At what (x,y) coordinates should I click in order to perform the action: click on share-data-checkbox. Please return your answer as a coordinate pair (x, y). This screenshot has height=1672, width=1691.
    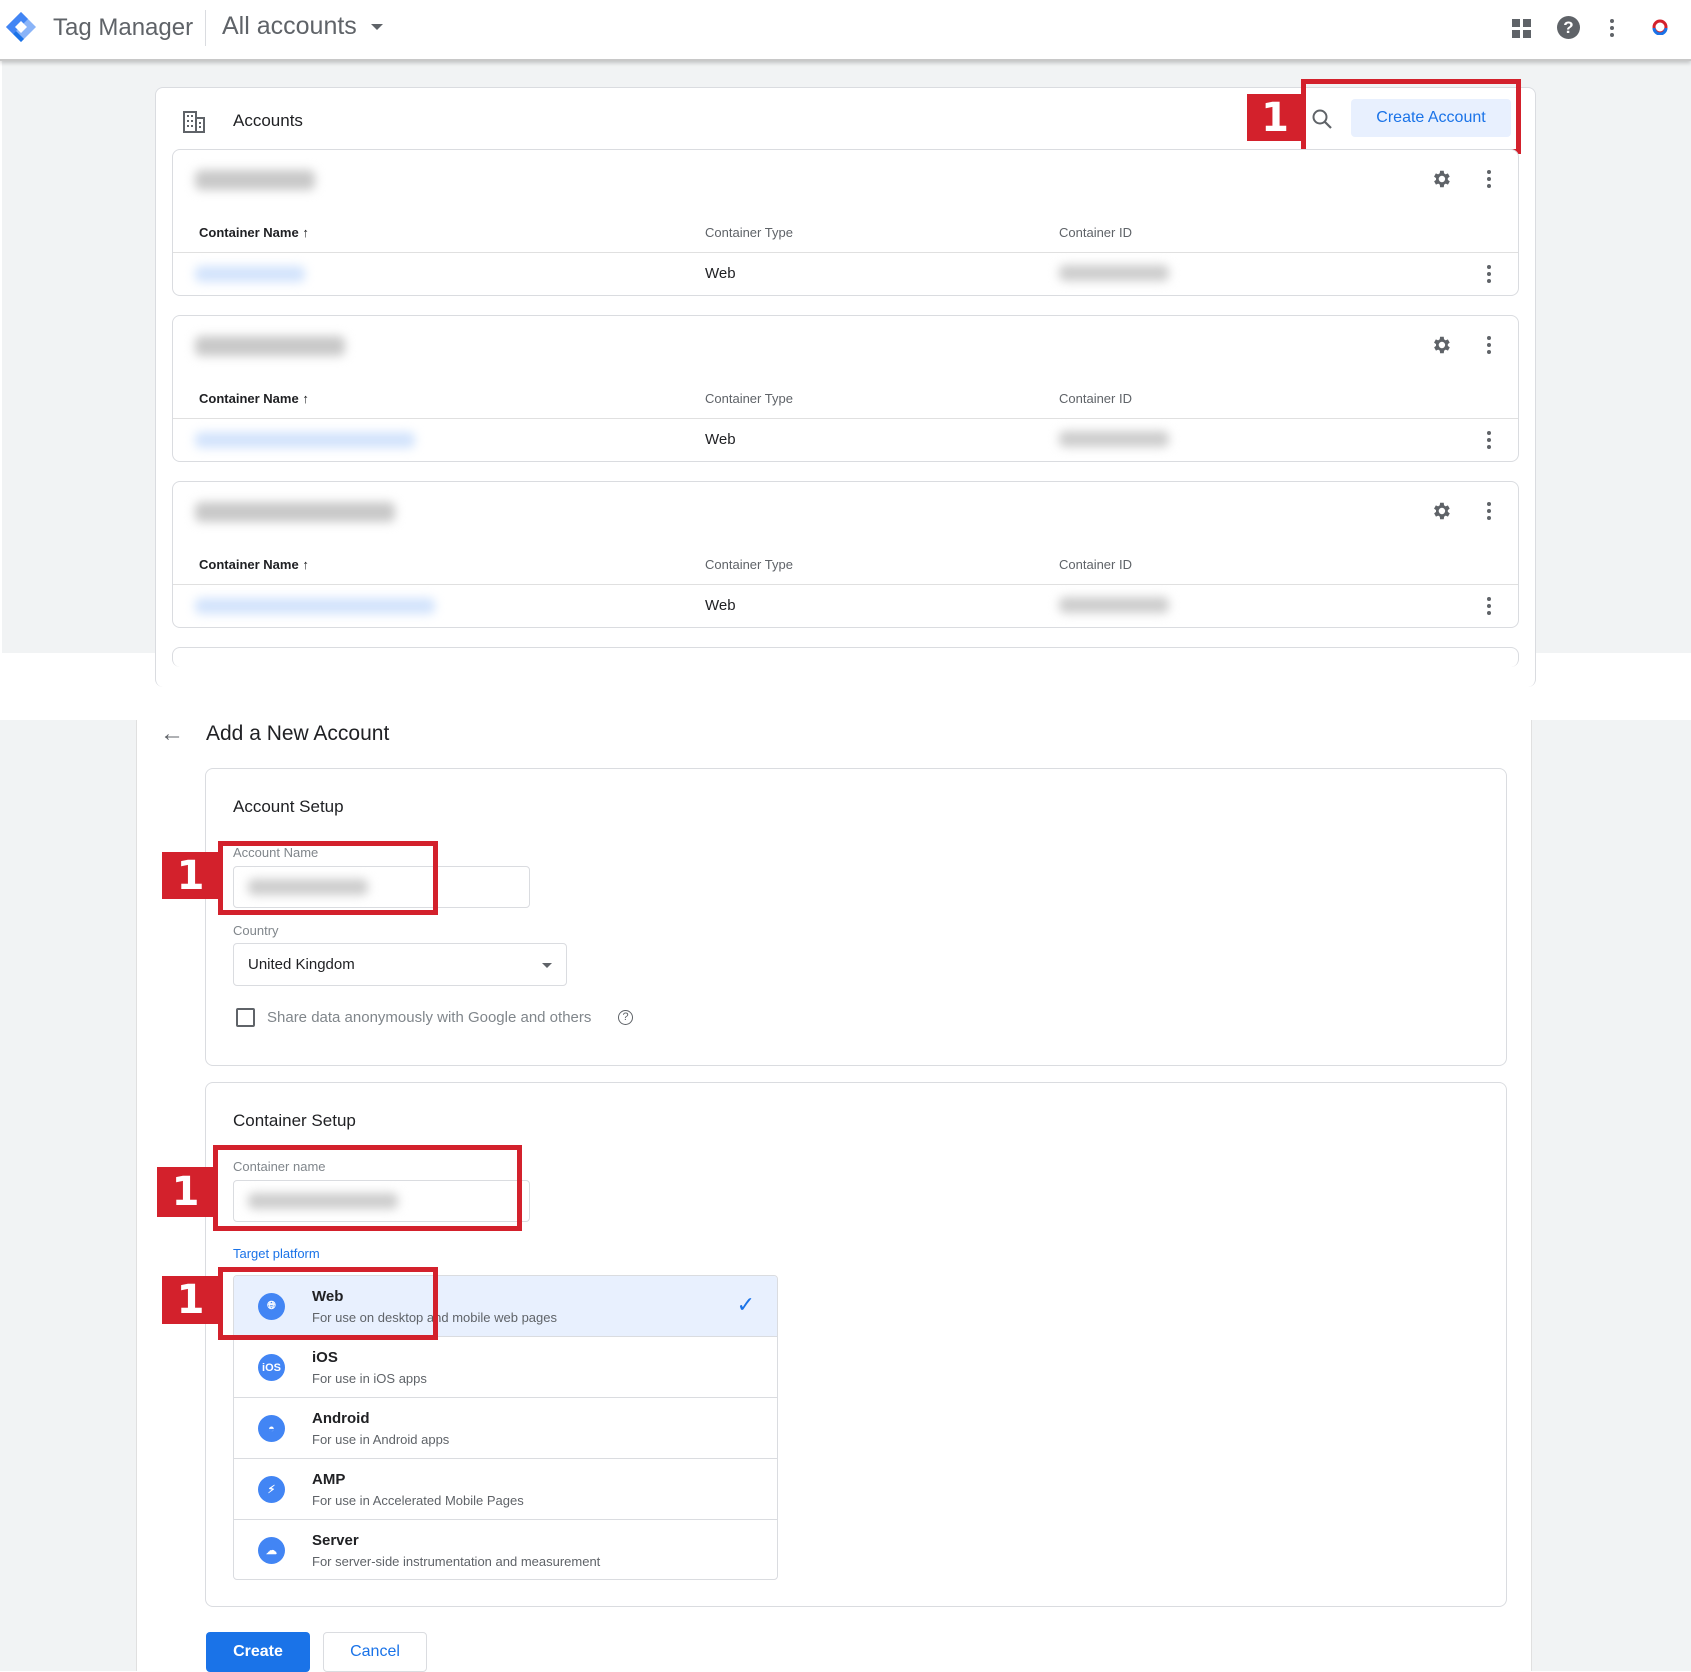
    Looking at the image, I should click on (245, 1017).